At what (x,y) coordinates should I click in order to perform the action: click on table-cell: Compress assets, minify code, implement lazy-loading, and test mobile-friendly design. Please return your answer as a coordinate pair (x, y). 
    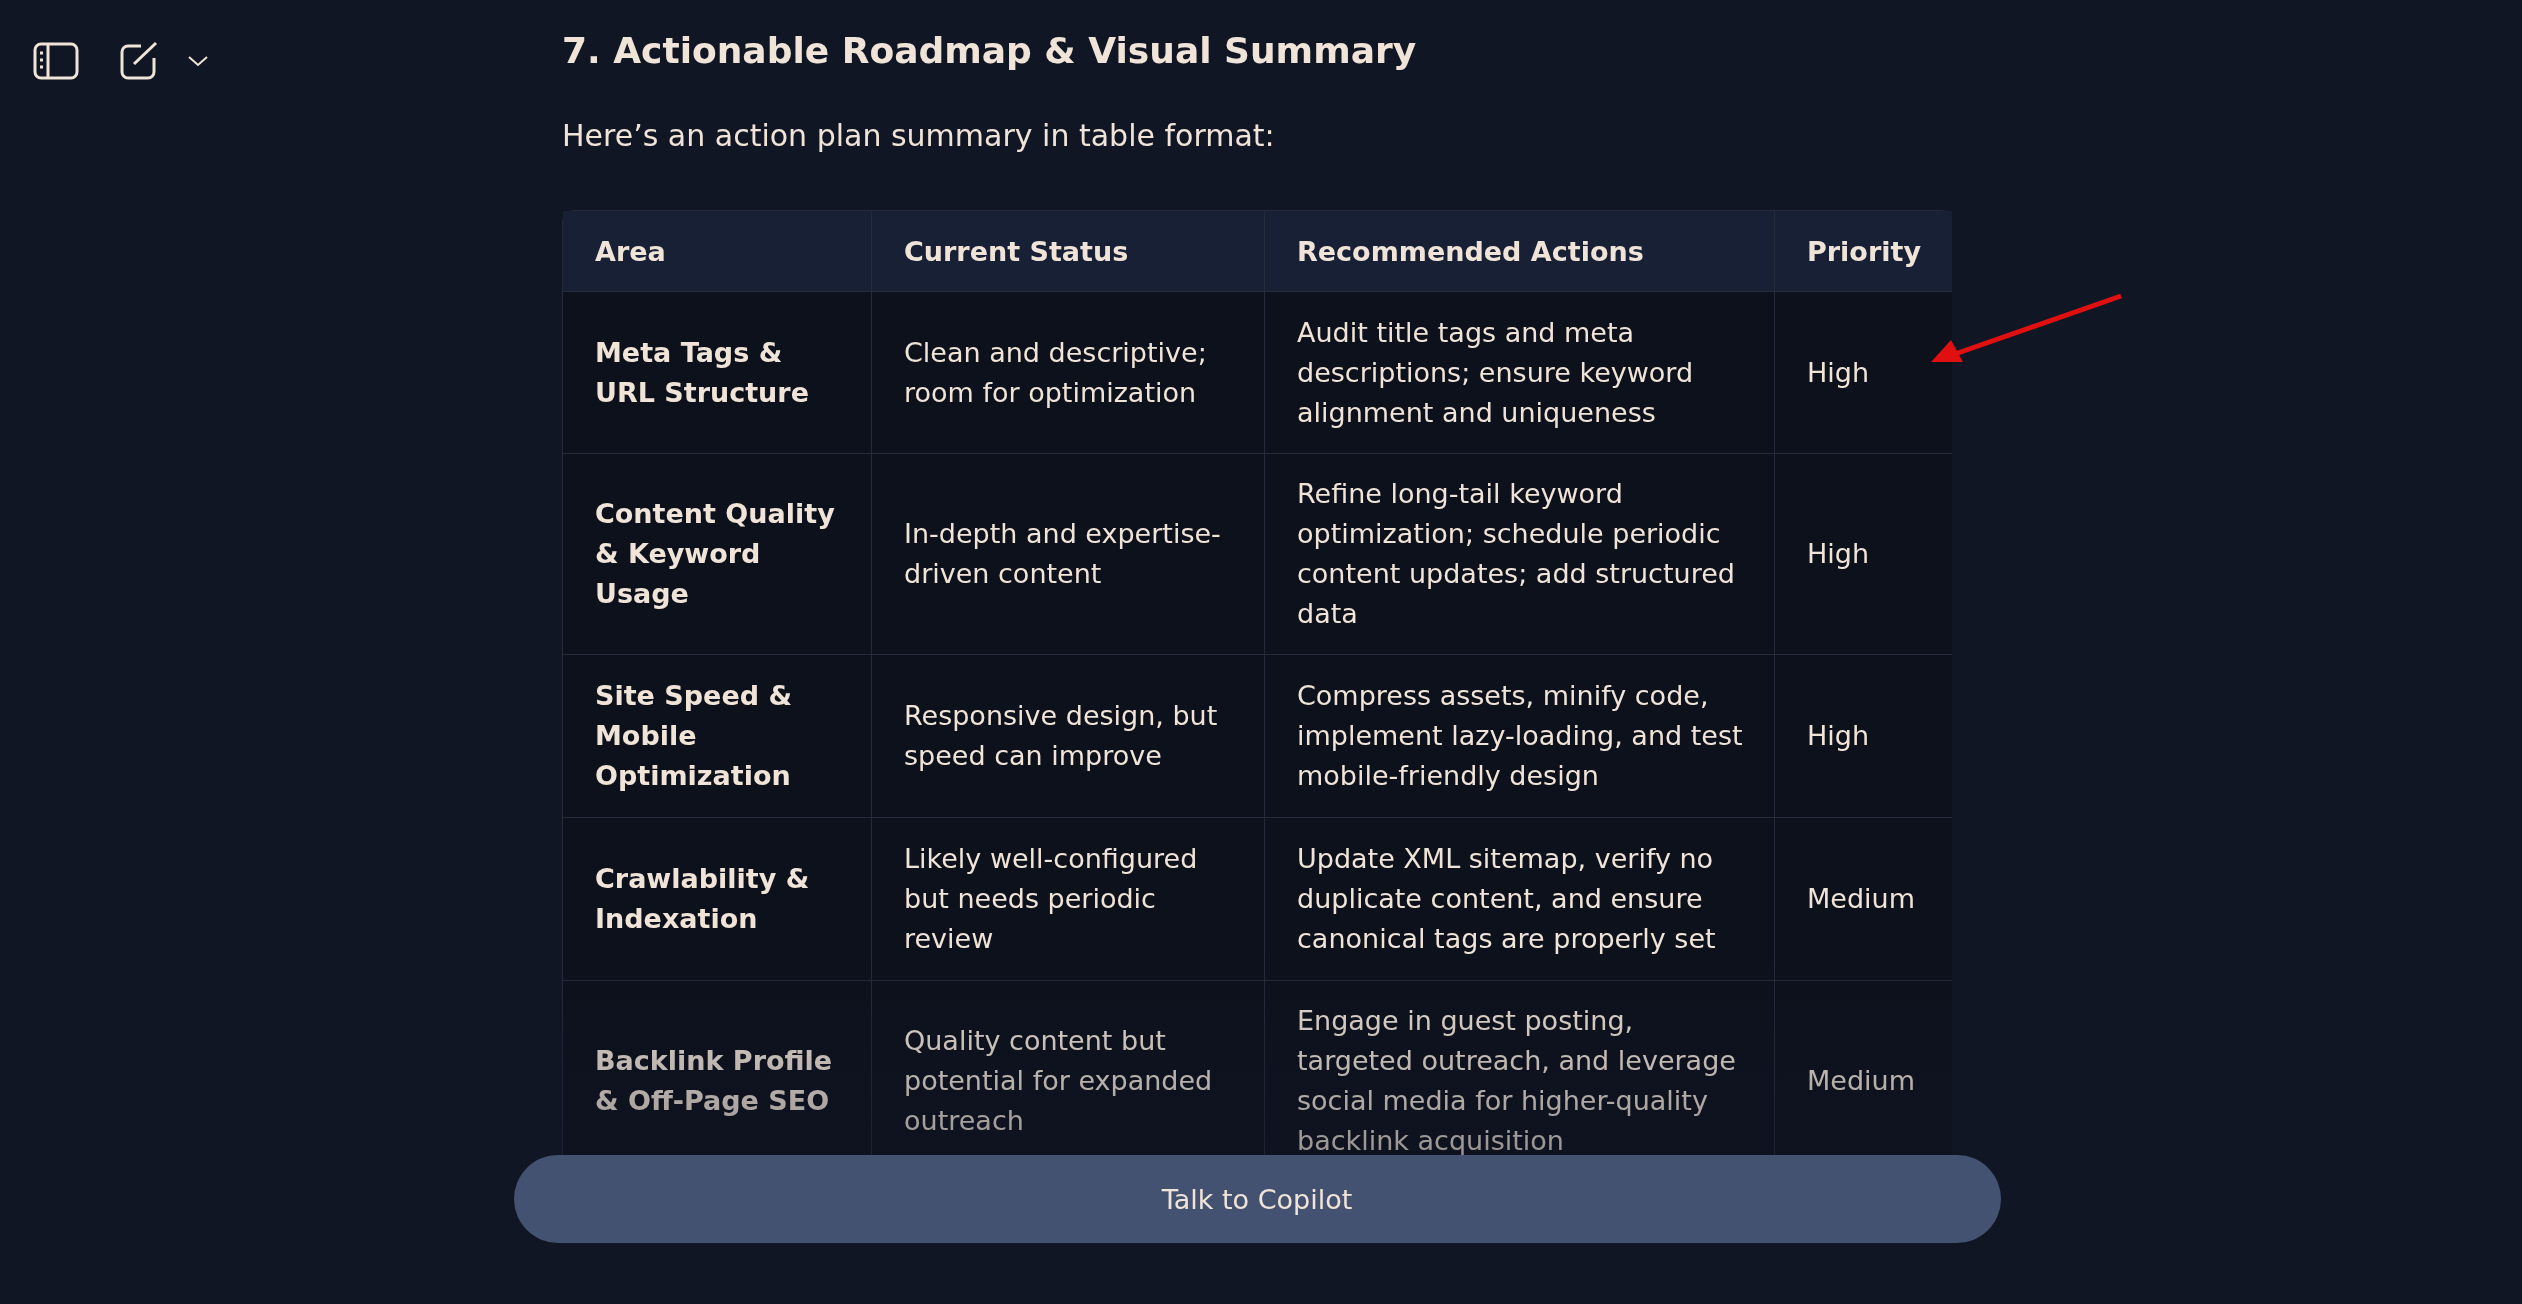
    Looking at the image, I should click on (1520, 735).